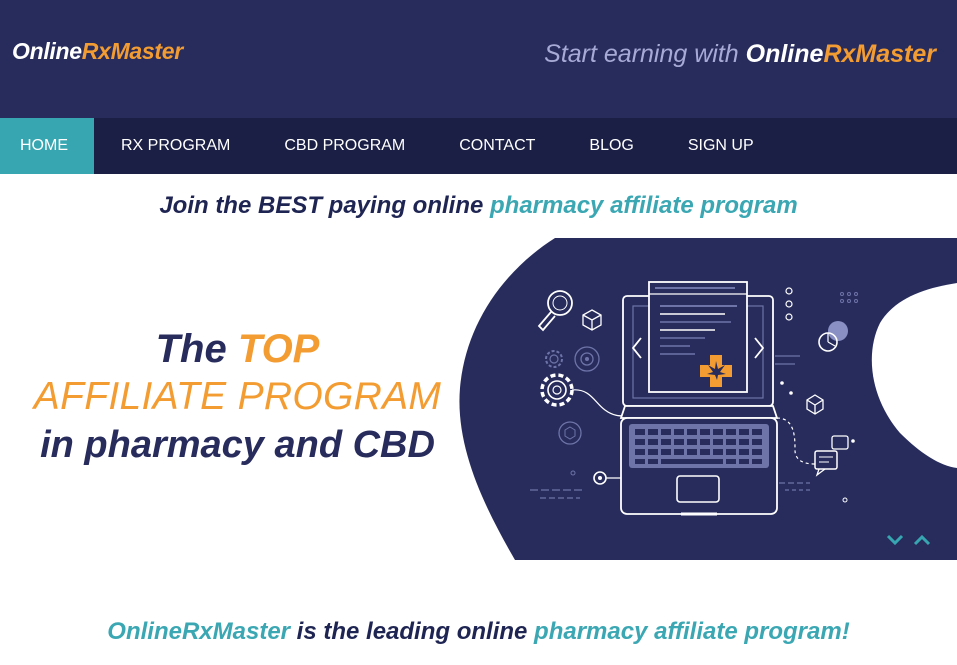  What do you see at coordinates (611, 146) in the screenshot?
I see `nav-item-blog: BLOG` at bounding box center [611, 146].